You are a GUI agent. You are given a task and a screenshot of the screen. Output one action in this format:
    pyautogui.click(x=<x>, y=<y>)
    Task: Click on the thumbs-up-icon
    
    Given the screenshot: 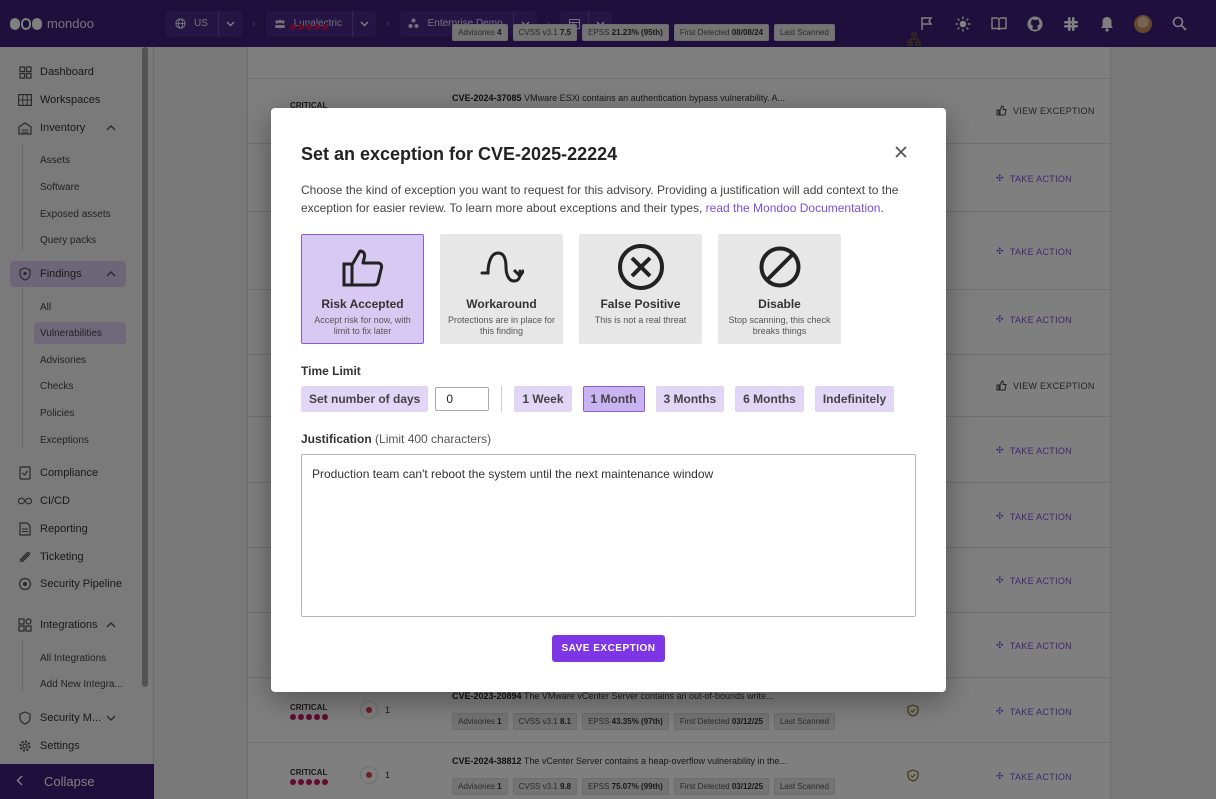 What is the action you would take?
    pyautogui.click(x=363, y=267)
    